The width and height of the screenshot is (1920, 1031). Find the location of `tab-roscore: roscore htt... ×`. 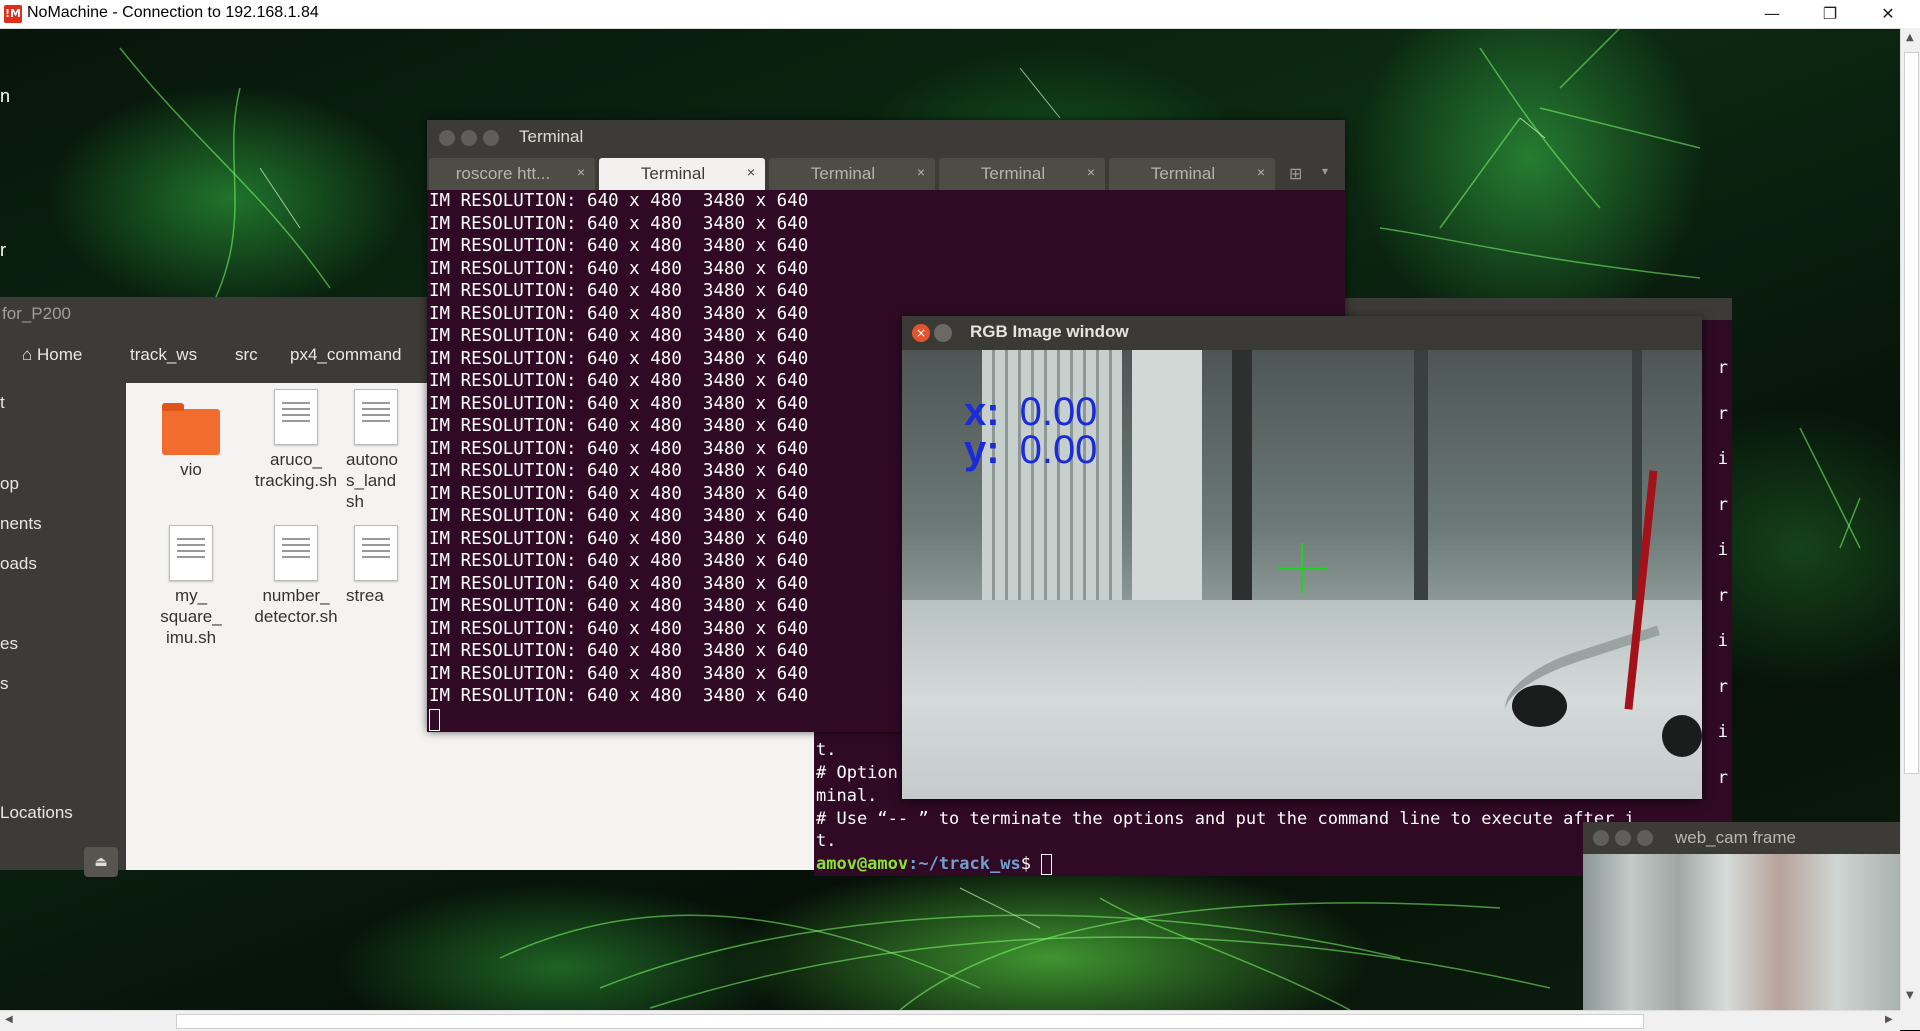

tab-roscore: roscore htt... × is located at coordinates (512, 174).